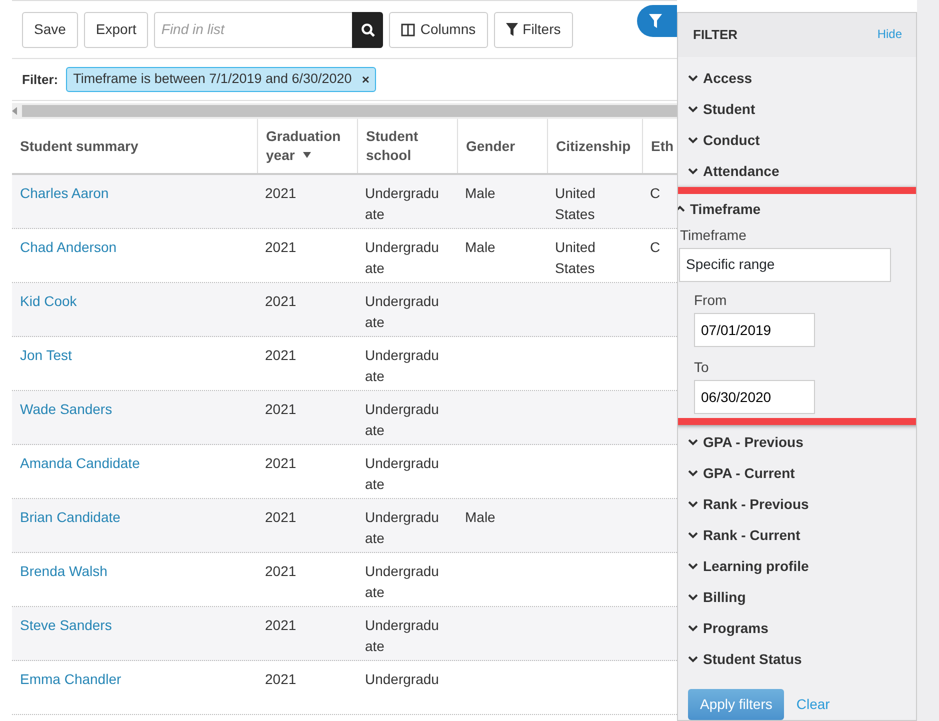 This screenshot has width=939, height=721. I want to click on filter-section-header: Rank - Previous, so click(797, 504).